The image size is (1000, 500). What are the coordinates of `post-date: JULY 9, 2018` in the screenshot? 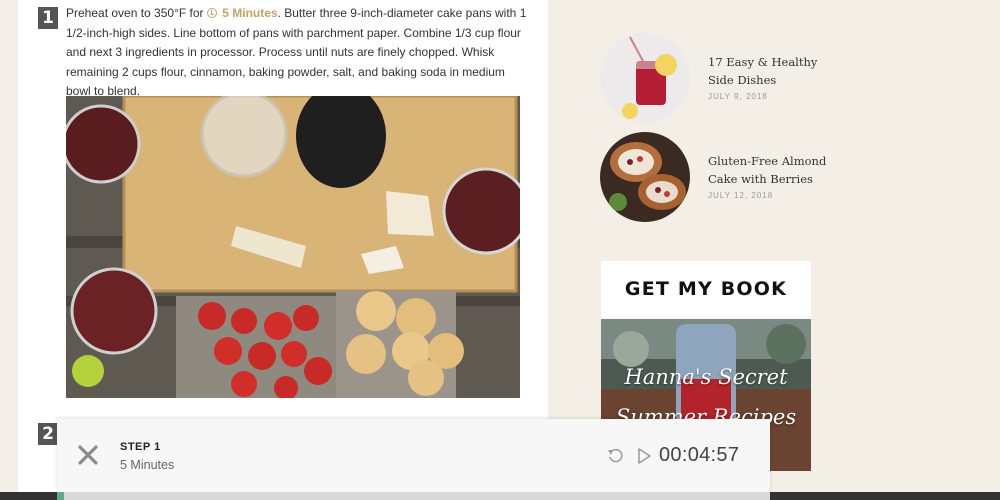 It's located at (738, 96).